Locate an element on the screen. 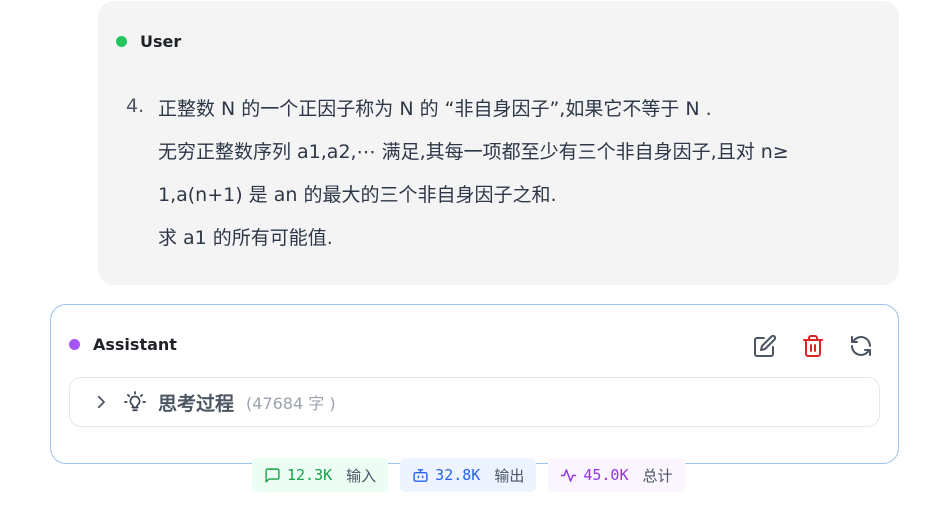 The image size is (936, 513). bot-icon is located at coordinates (420, 475).